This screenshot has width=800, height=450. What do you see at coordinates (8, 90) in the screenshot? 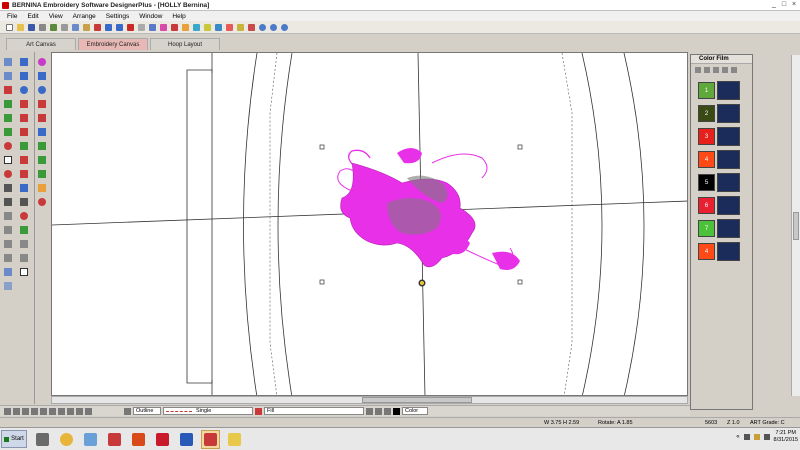
I see `reshape-icon` at bounding box center [8, 90].